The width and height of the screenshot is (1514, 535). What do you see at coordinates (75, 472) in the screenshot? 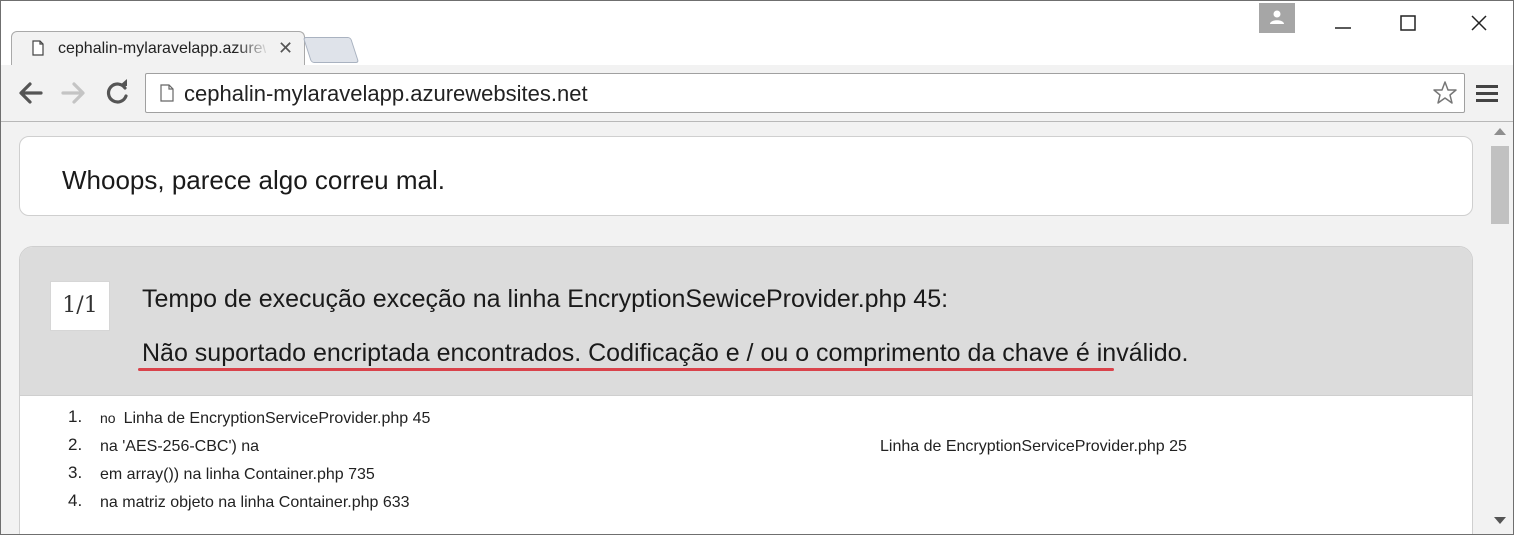
I see `frame-number: 3.` at bounding box center [75, 472].